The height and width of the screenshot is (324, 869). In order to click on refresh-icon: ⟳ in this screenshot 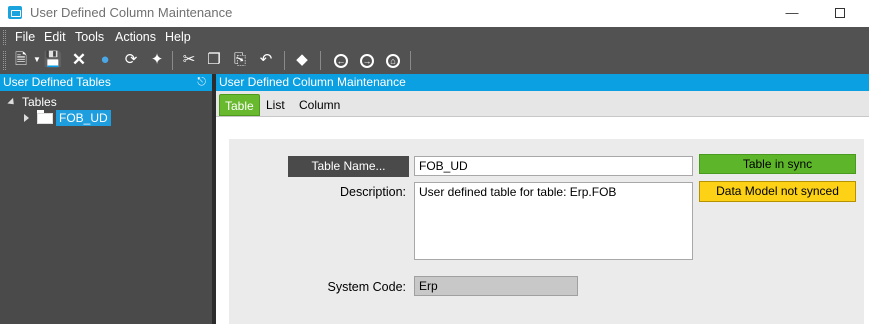, I will do `click(131, 60)`.